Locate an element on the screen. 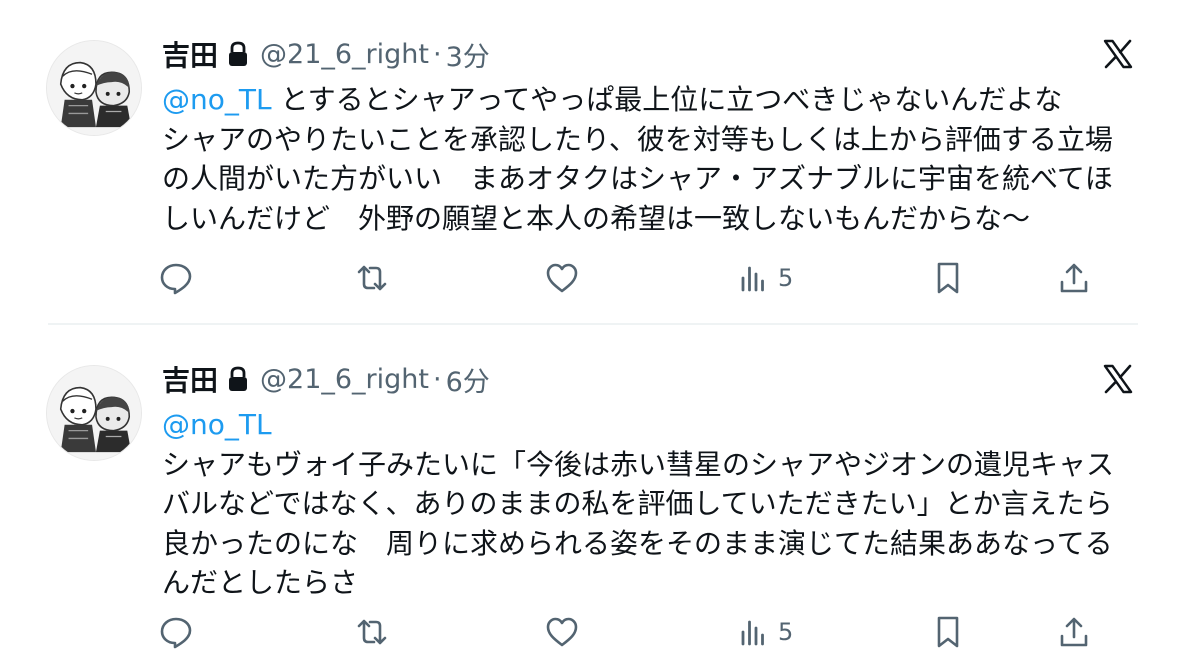  tweet-timestamp: 3分 is located at coordinates (468, 54).